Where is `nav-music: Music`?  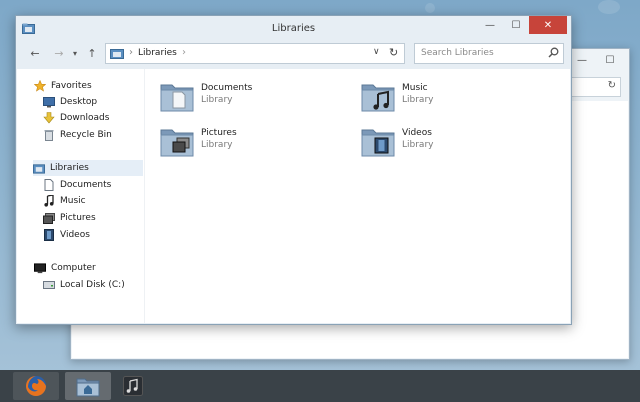
nav-music: Music is located at coordinates (64, 201).